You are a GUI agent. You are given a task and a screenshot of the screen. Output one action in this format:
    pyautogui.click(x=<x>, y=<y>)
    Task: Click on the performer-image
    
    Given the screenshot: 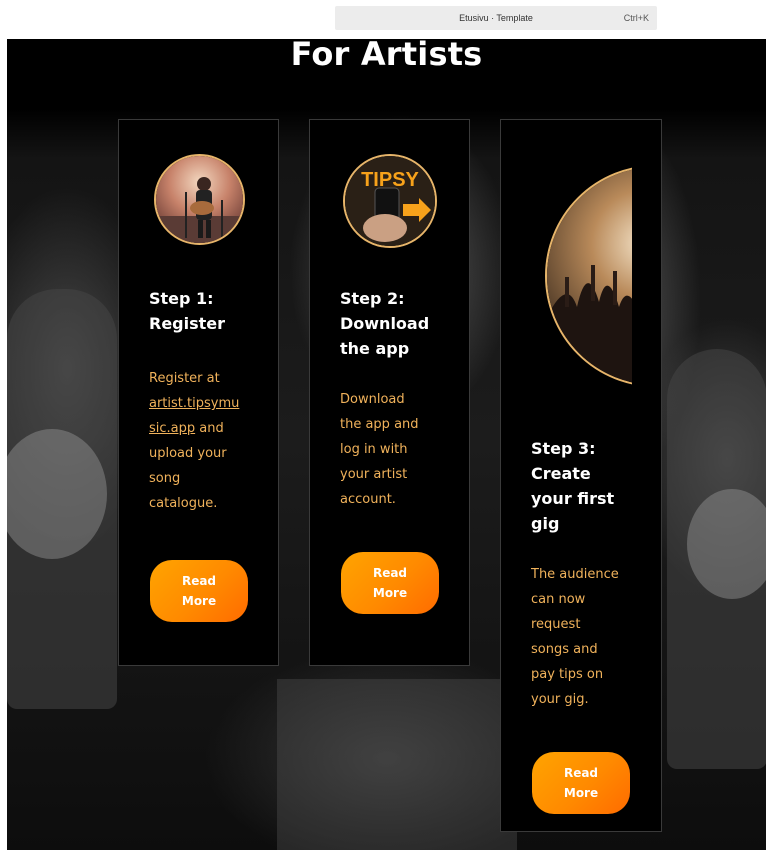 What is the action you would take?
    pyautogui.click(x=199, y=199)
    